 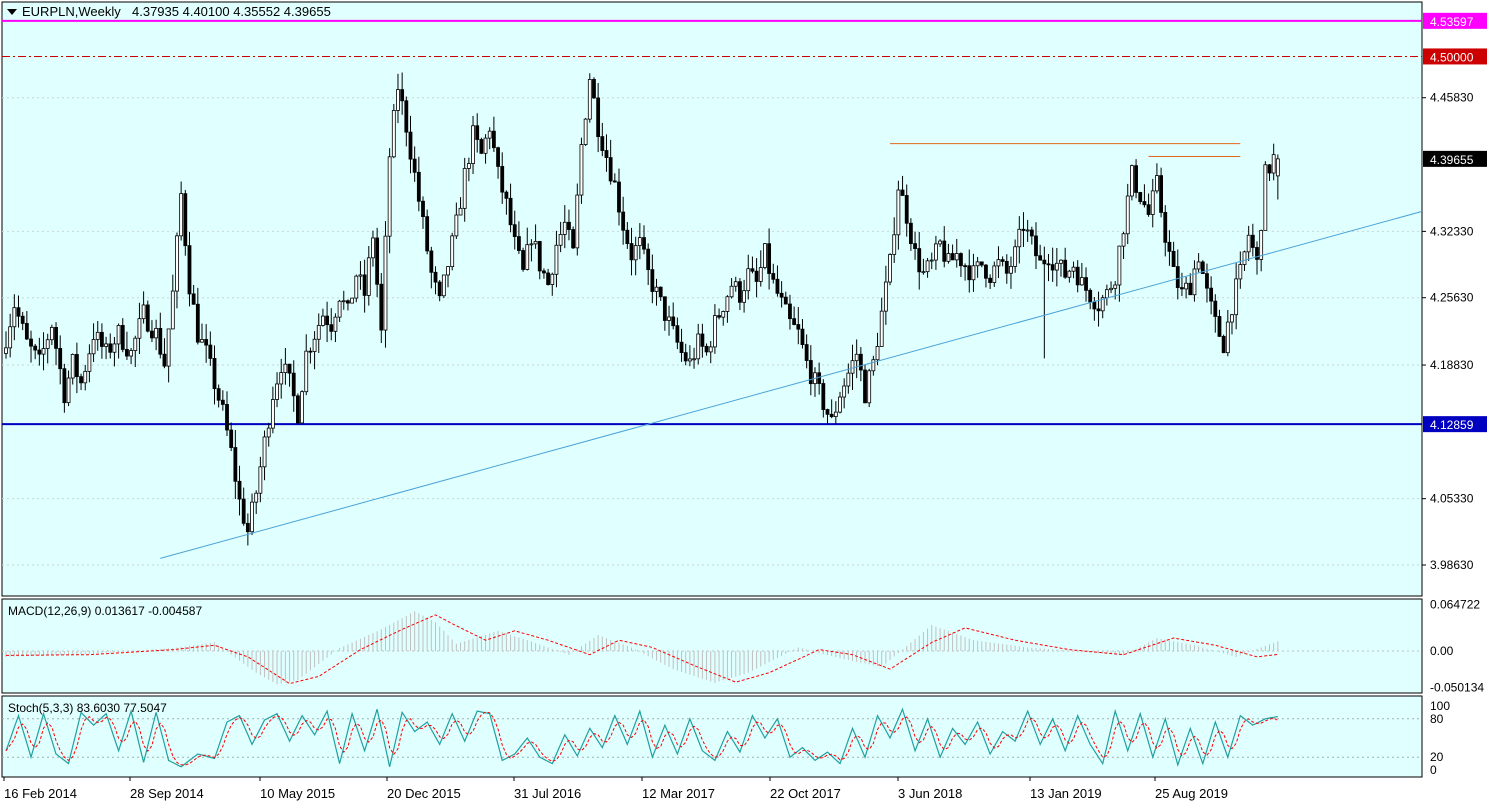 What do you see at coordinates (1433, 770) in the screenshot?
I see `stoch-tick-label: 0` at bounding box center [1433, 770].